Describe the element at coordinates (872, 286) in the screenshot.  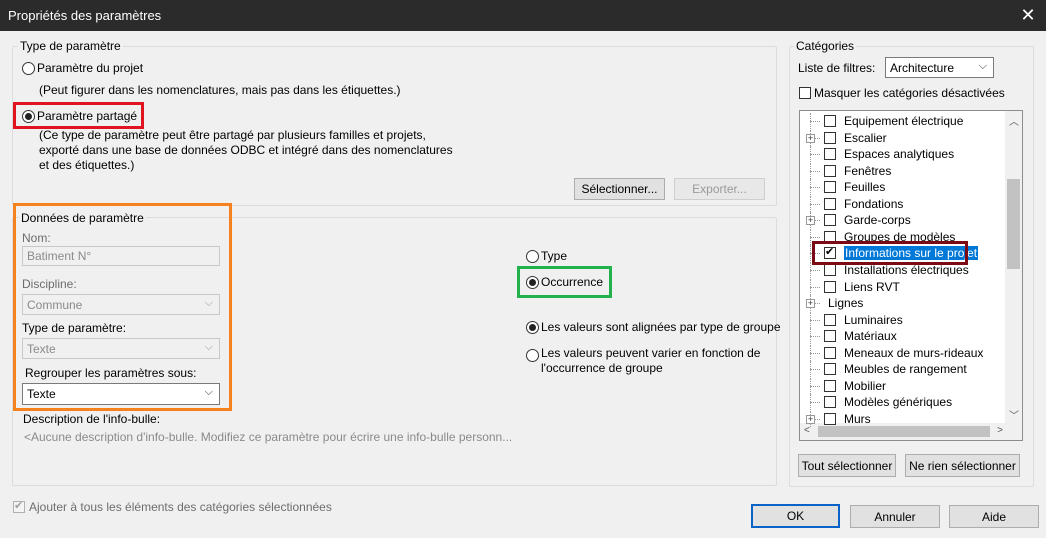
I see `tree-item-label: Liens RVT` at that location.